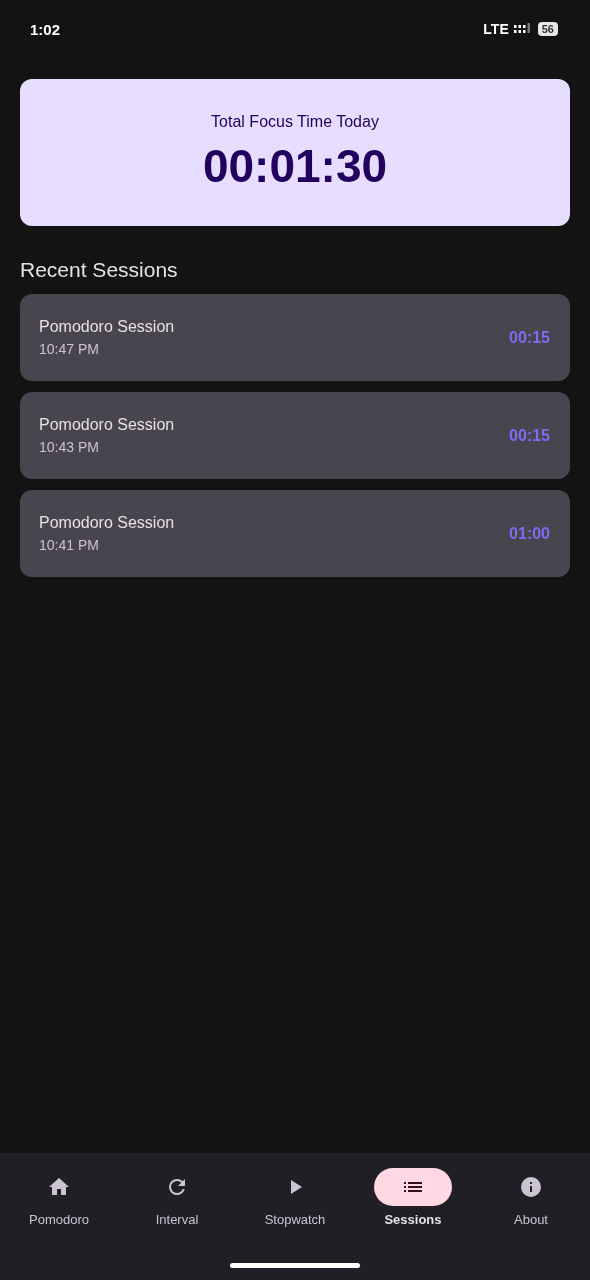  What do you see at coordinates (521, 29) in the screenshot?
I see `signal-icon` at bounding box center [521, 29].